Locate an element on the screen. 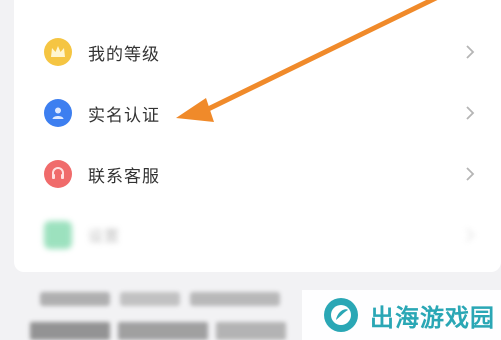 This screenshot has width=501, height=340. watermark-logo-icon is located at coordinates (341, 315).